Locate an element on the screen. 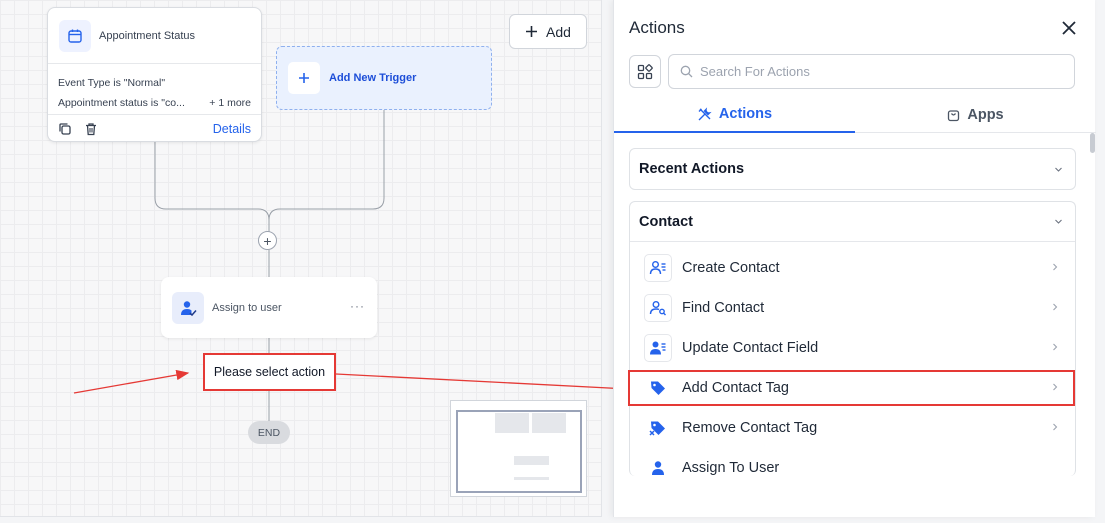 The height and width of the screenshot is (523, 1105). action-item-label: Add Contact Tag is located at coordinates (735, 388).